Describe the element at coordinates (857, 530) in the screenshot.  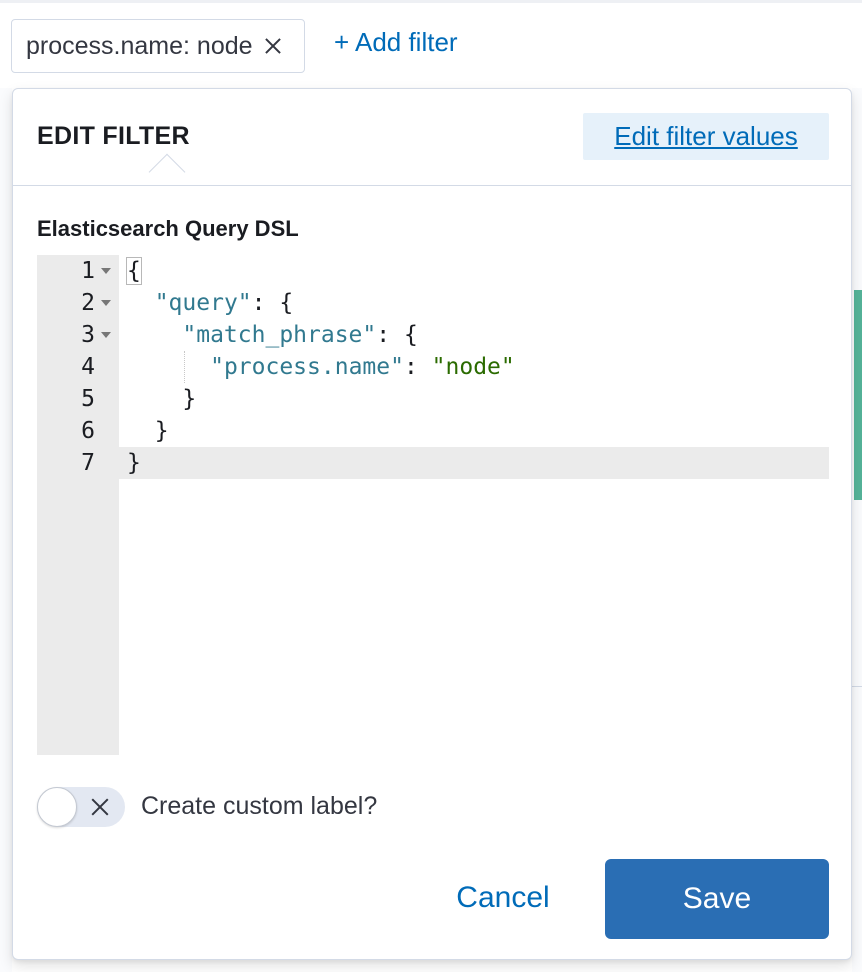
I see `background-content` at that location.